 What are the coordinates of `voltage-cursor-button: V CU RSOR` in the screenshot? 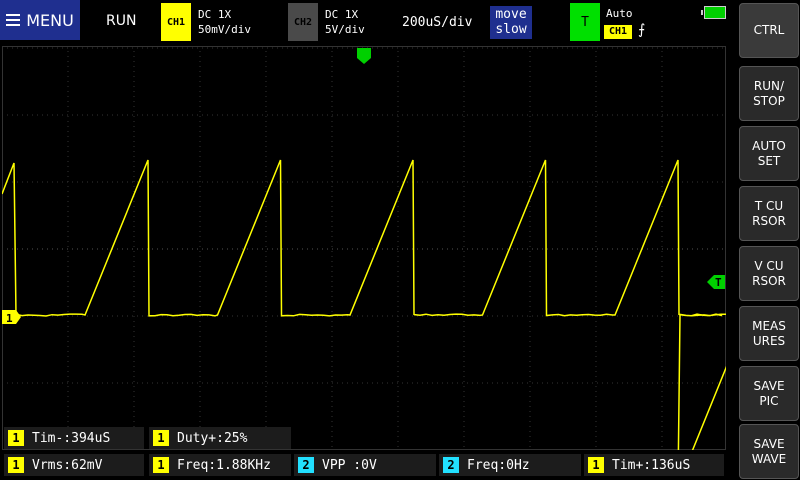 It's located at (769, 273).